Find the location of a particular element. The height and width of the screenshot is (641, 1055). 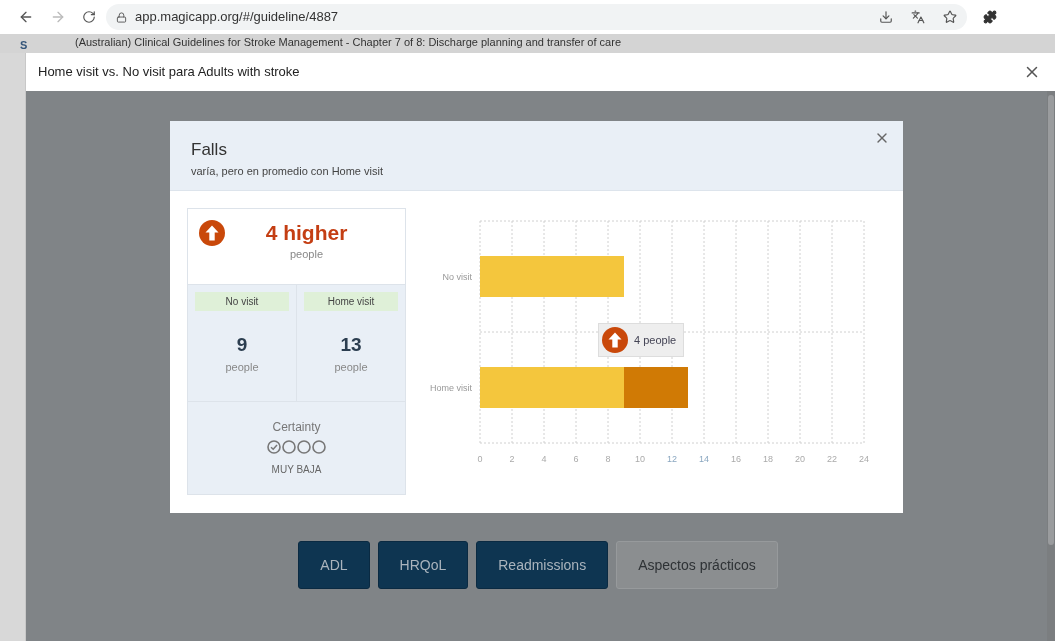

translate-icon is located at coordinates (918, 17).